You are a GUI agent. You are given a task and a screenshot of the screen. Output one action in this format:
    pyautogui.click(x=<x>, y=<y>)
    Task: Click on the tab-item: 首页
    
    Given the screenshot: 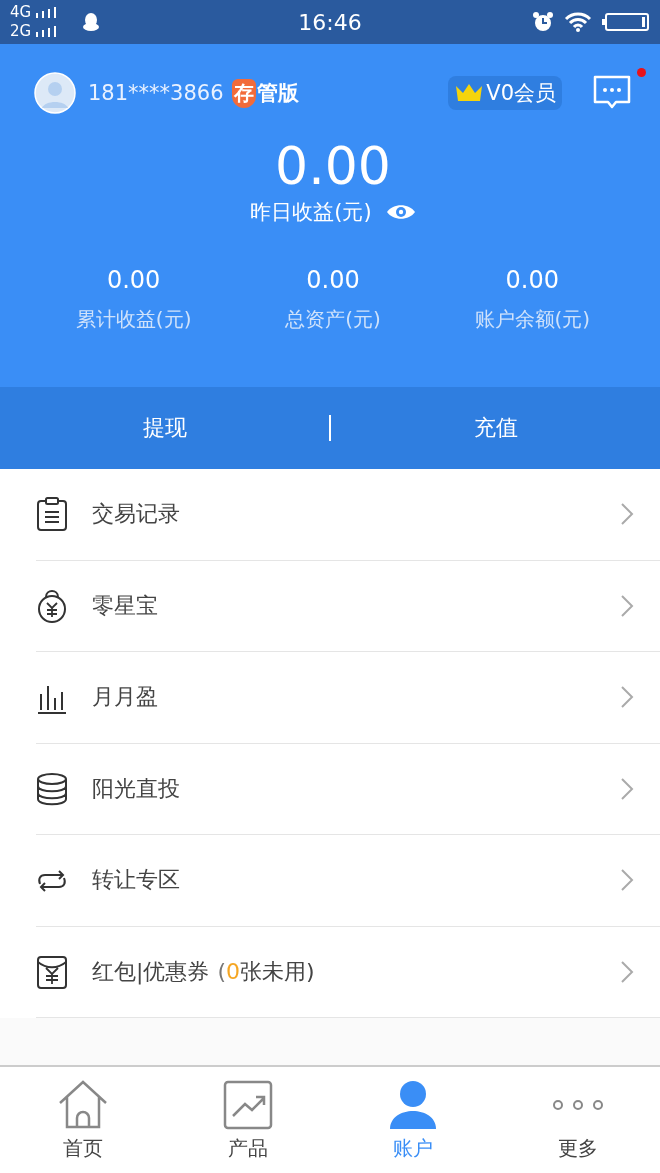 What is the action you would take?
    pyautogui.click(x=82, y=1120)
    